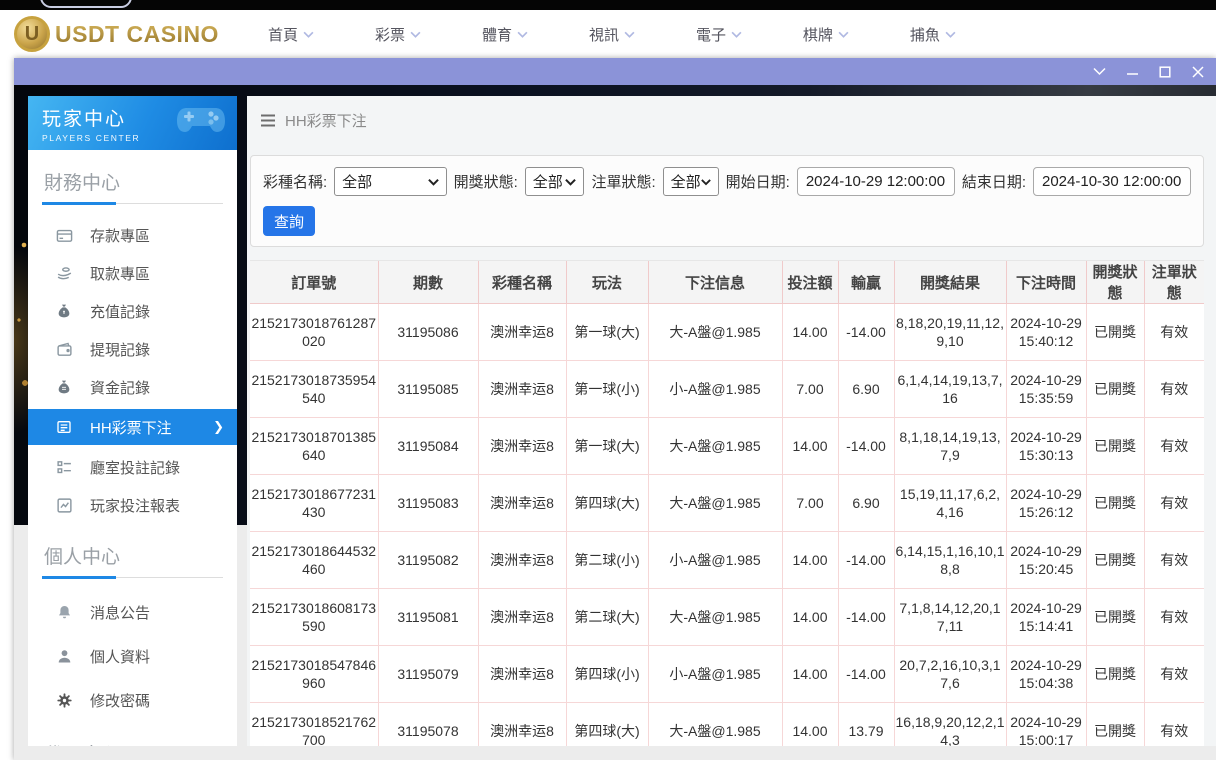 The height and width of the screenshot is (760, 1216). I want to click on top-pill-outline, so click(86, 4).